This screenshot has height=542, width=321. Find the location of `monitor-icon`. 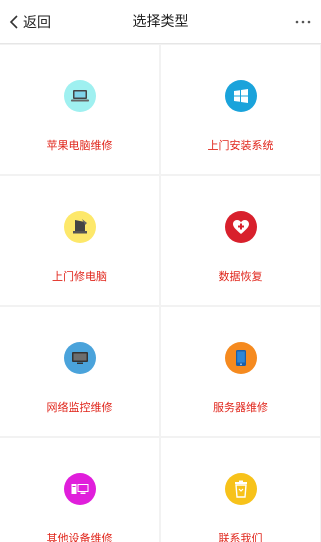

monitor-icon is located at coordinates (79, 358).